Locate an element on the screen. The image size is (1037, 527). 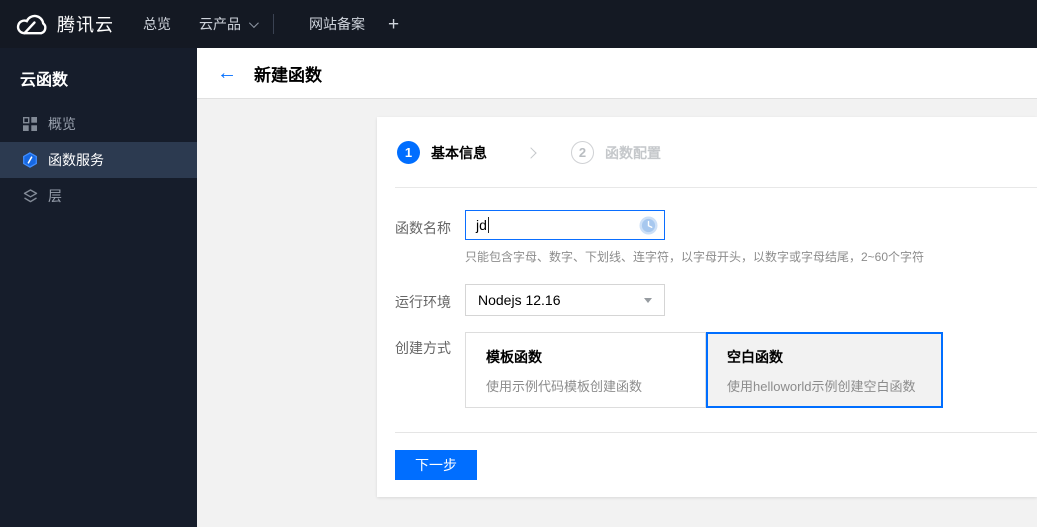
page-header: ← 新建函数 is located at coordinates (617, 73).